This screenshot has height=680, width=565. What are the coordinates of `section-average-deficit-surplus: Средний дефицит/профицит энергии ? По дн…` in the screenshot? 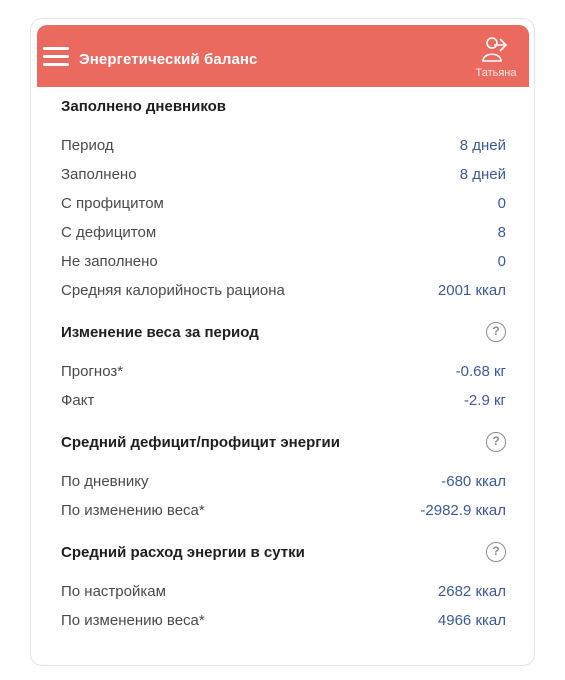 It's located at (283, 477).